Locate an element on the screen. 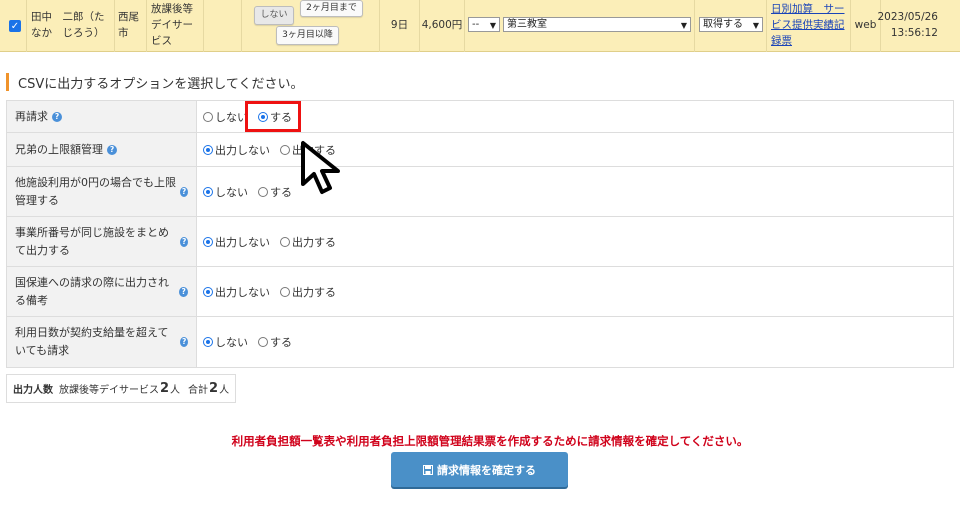  option-label: 再請求? is located at coordinates (102, 116).